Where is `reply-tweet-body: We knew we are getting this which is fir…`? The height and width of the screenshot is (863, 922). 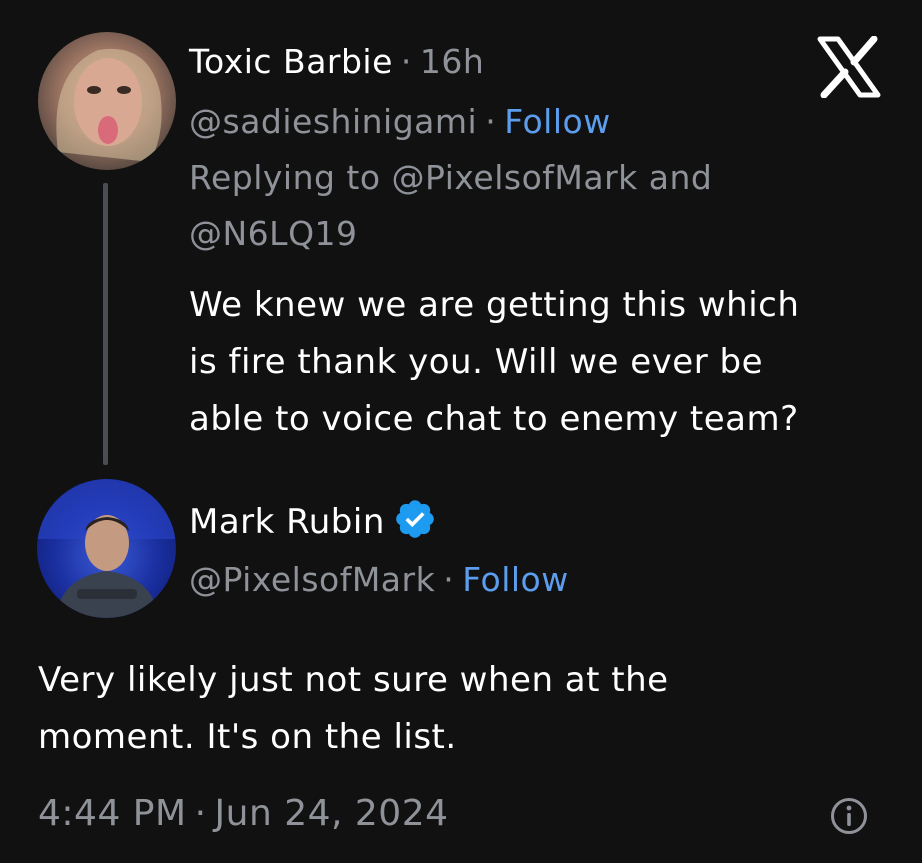
reply-tweet-body: We knew we are getting this which is fir… is located at coordinates (494, 362).